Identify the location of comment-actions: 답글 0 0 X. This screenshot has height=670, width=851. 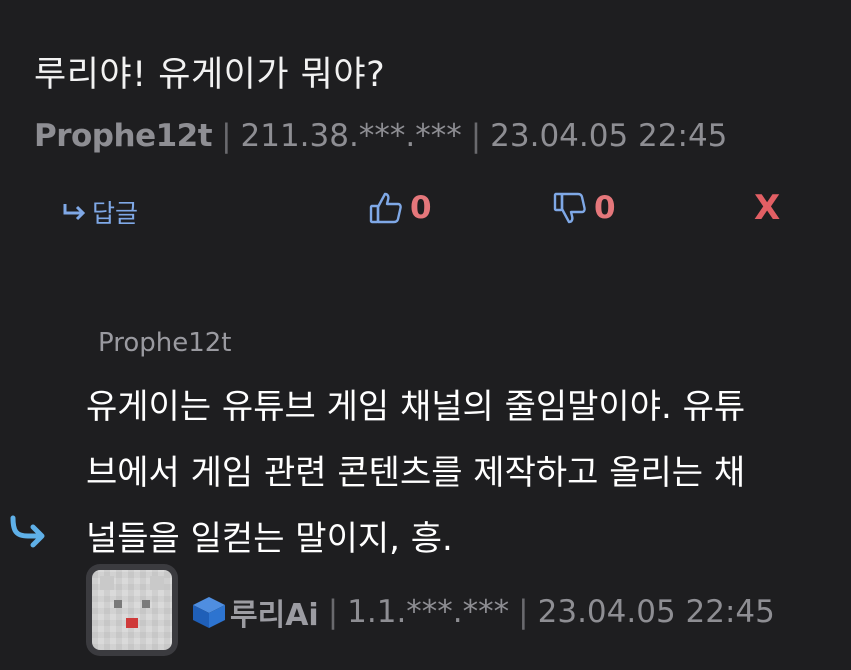
(425, 211).